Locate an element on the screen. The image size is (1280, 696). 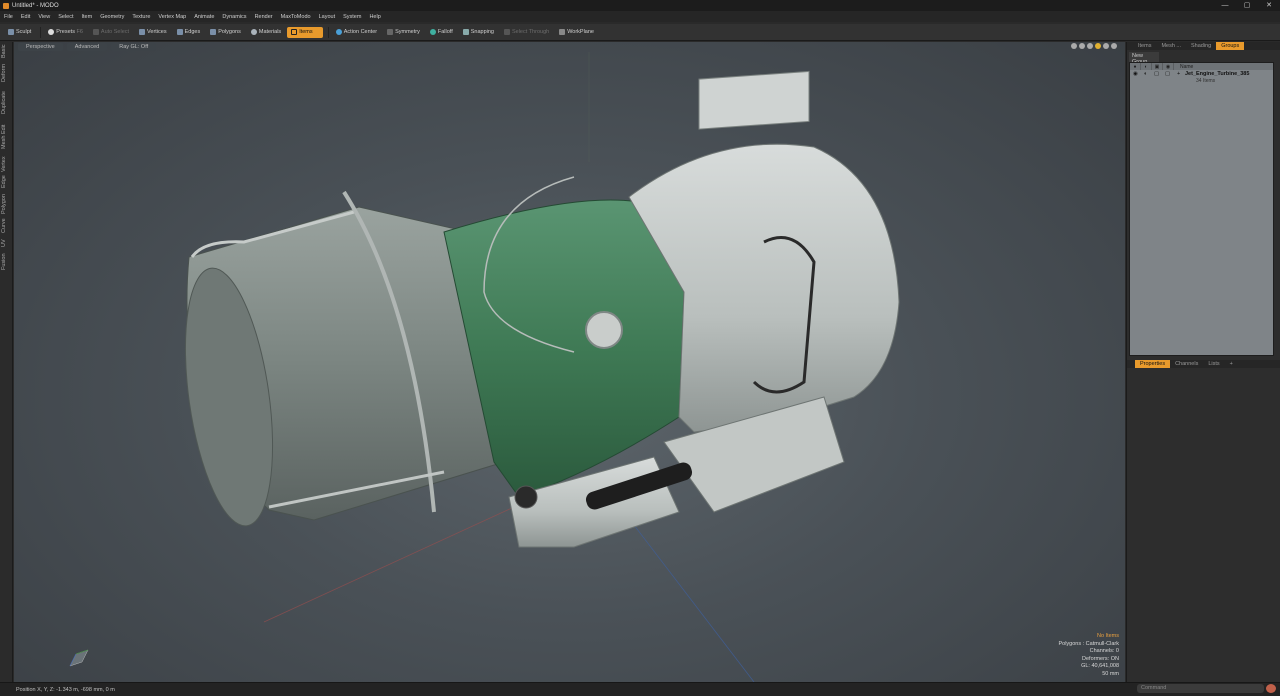
menu-maxtomodo: MaxToModo is located at coordinates (296, 17).